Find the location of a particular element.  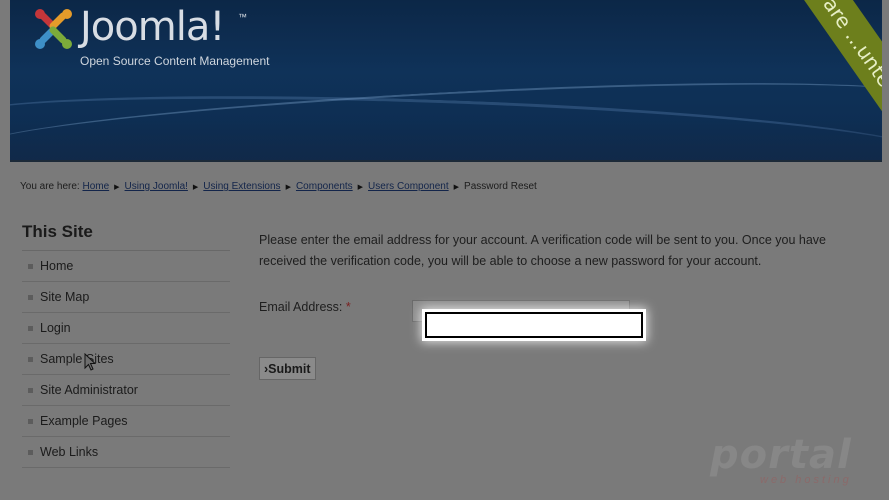

sidebar-title: This Site is located at coordinates (126, 236).